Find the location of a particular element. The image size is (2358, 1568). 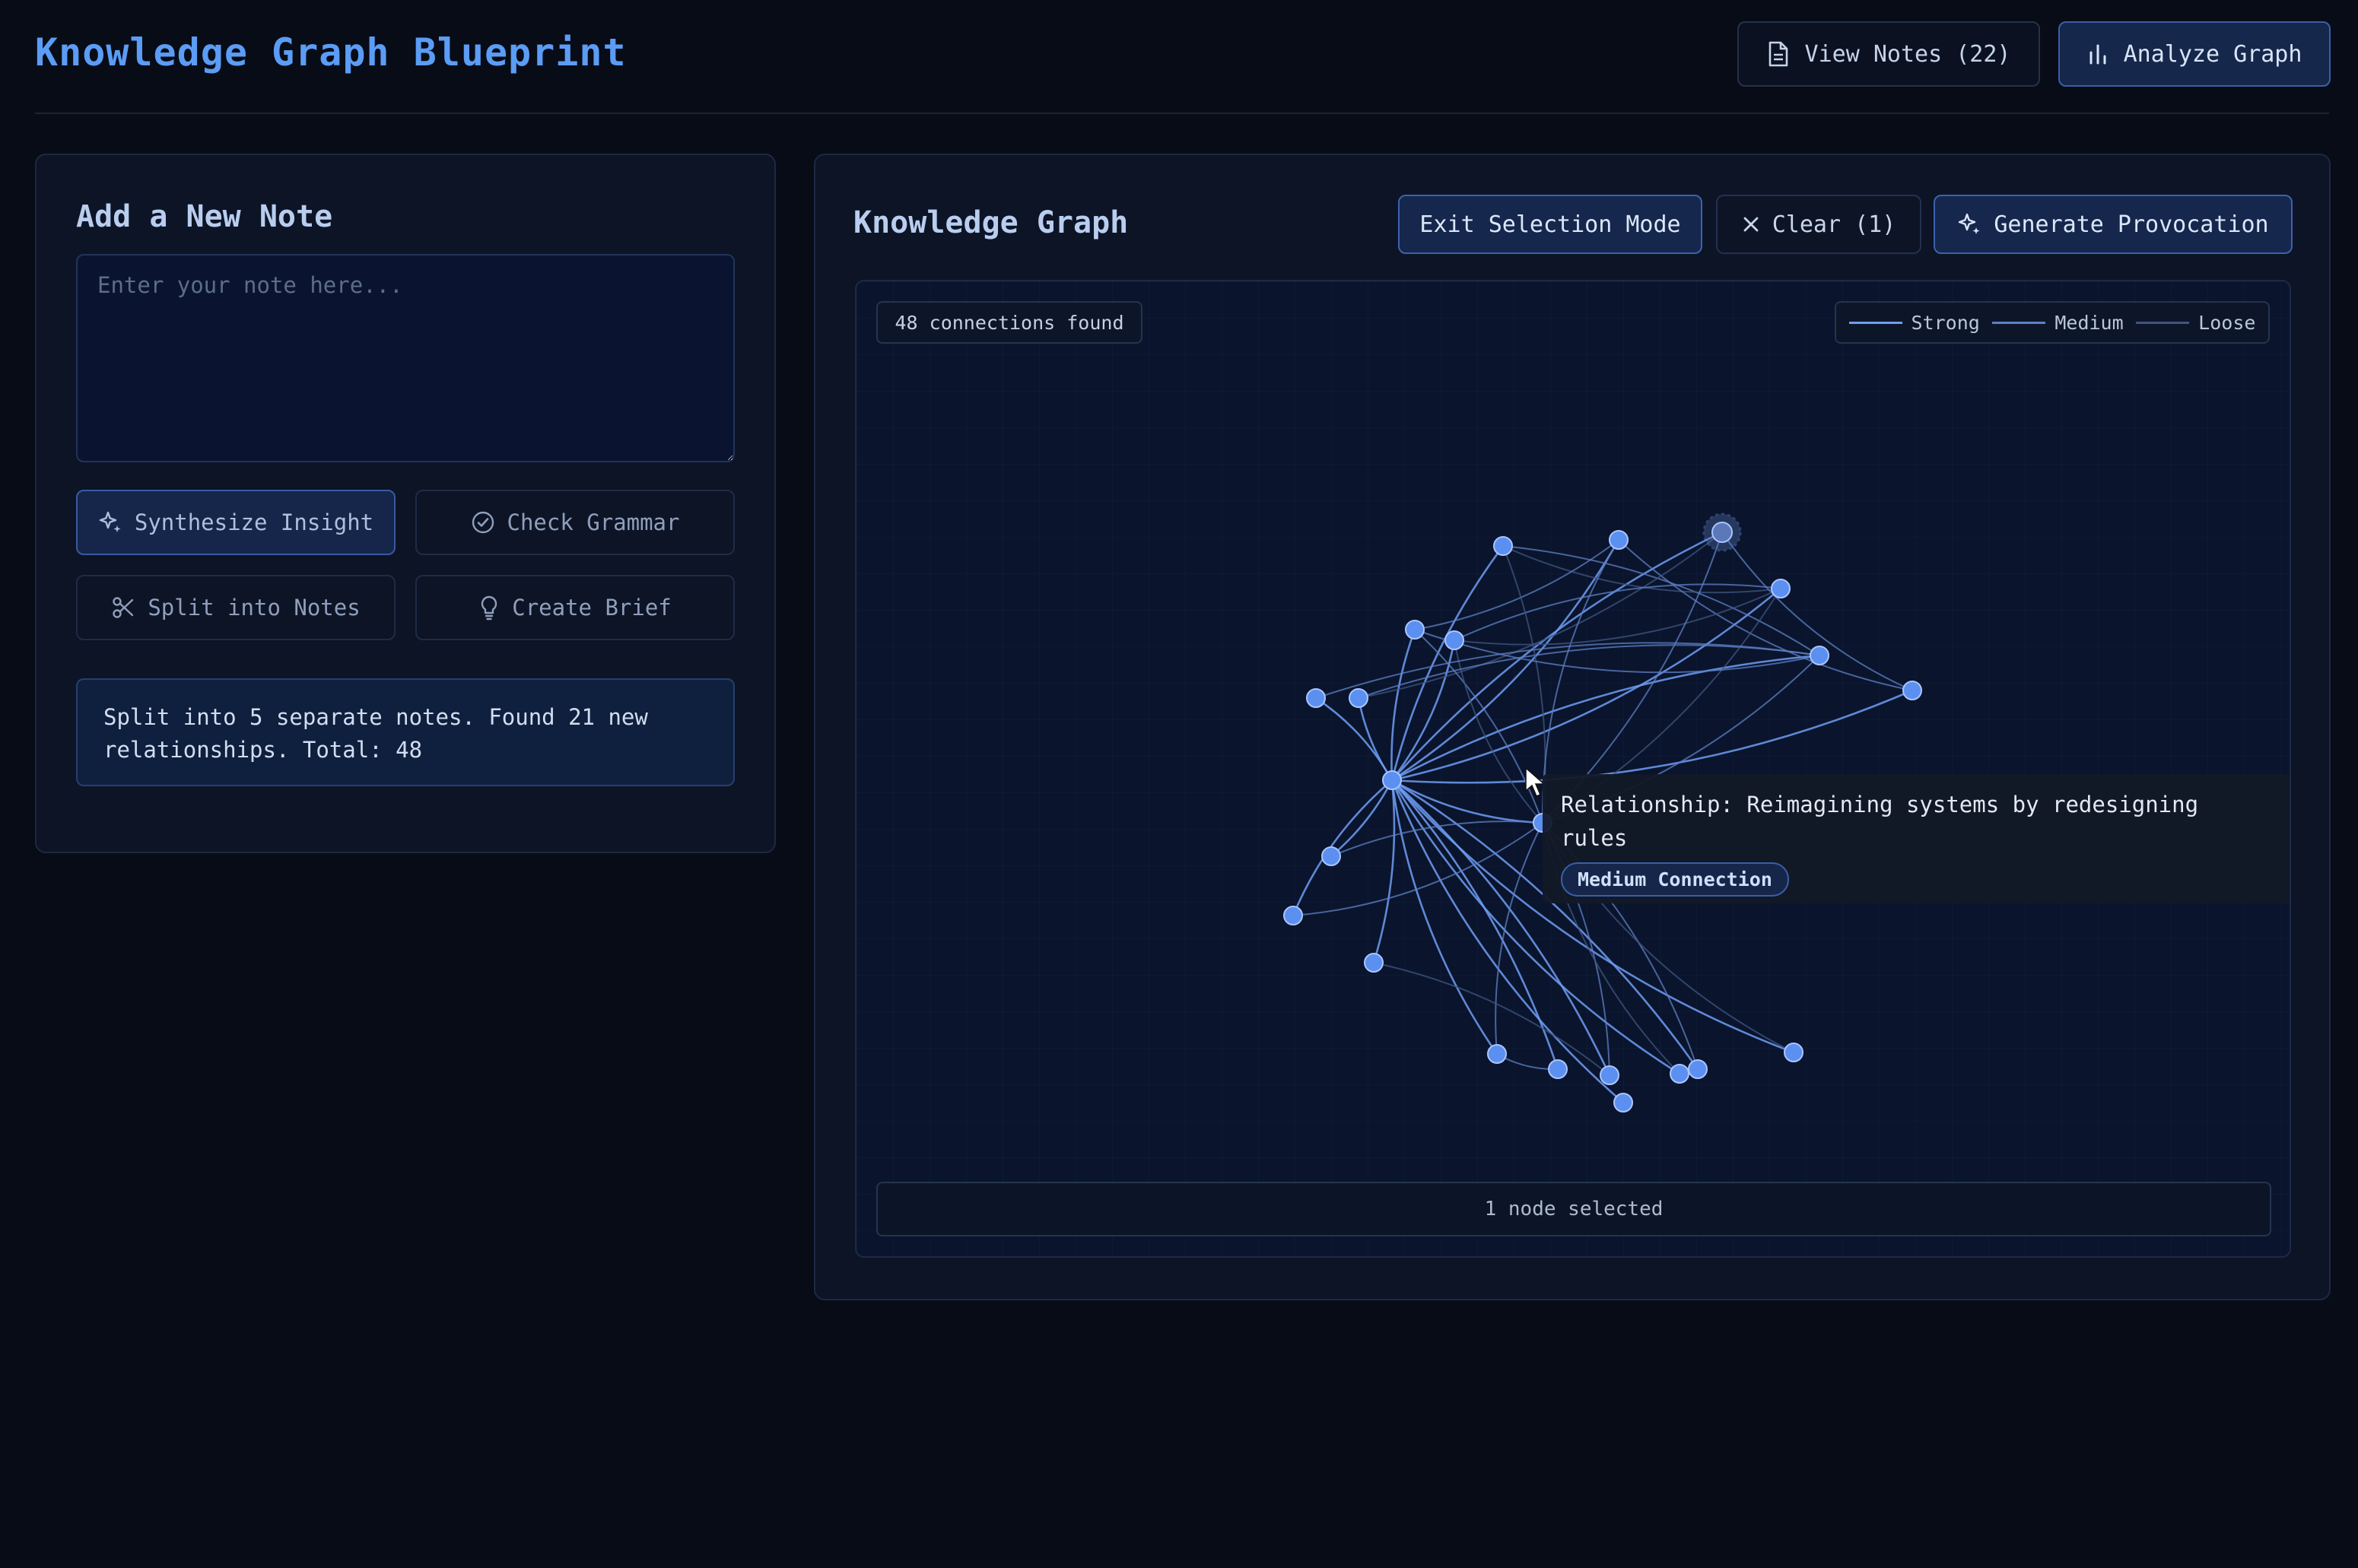

connection-legend: Strong Medium Loose is located at coordinates (2052, 323).